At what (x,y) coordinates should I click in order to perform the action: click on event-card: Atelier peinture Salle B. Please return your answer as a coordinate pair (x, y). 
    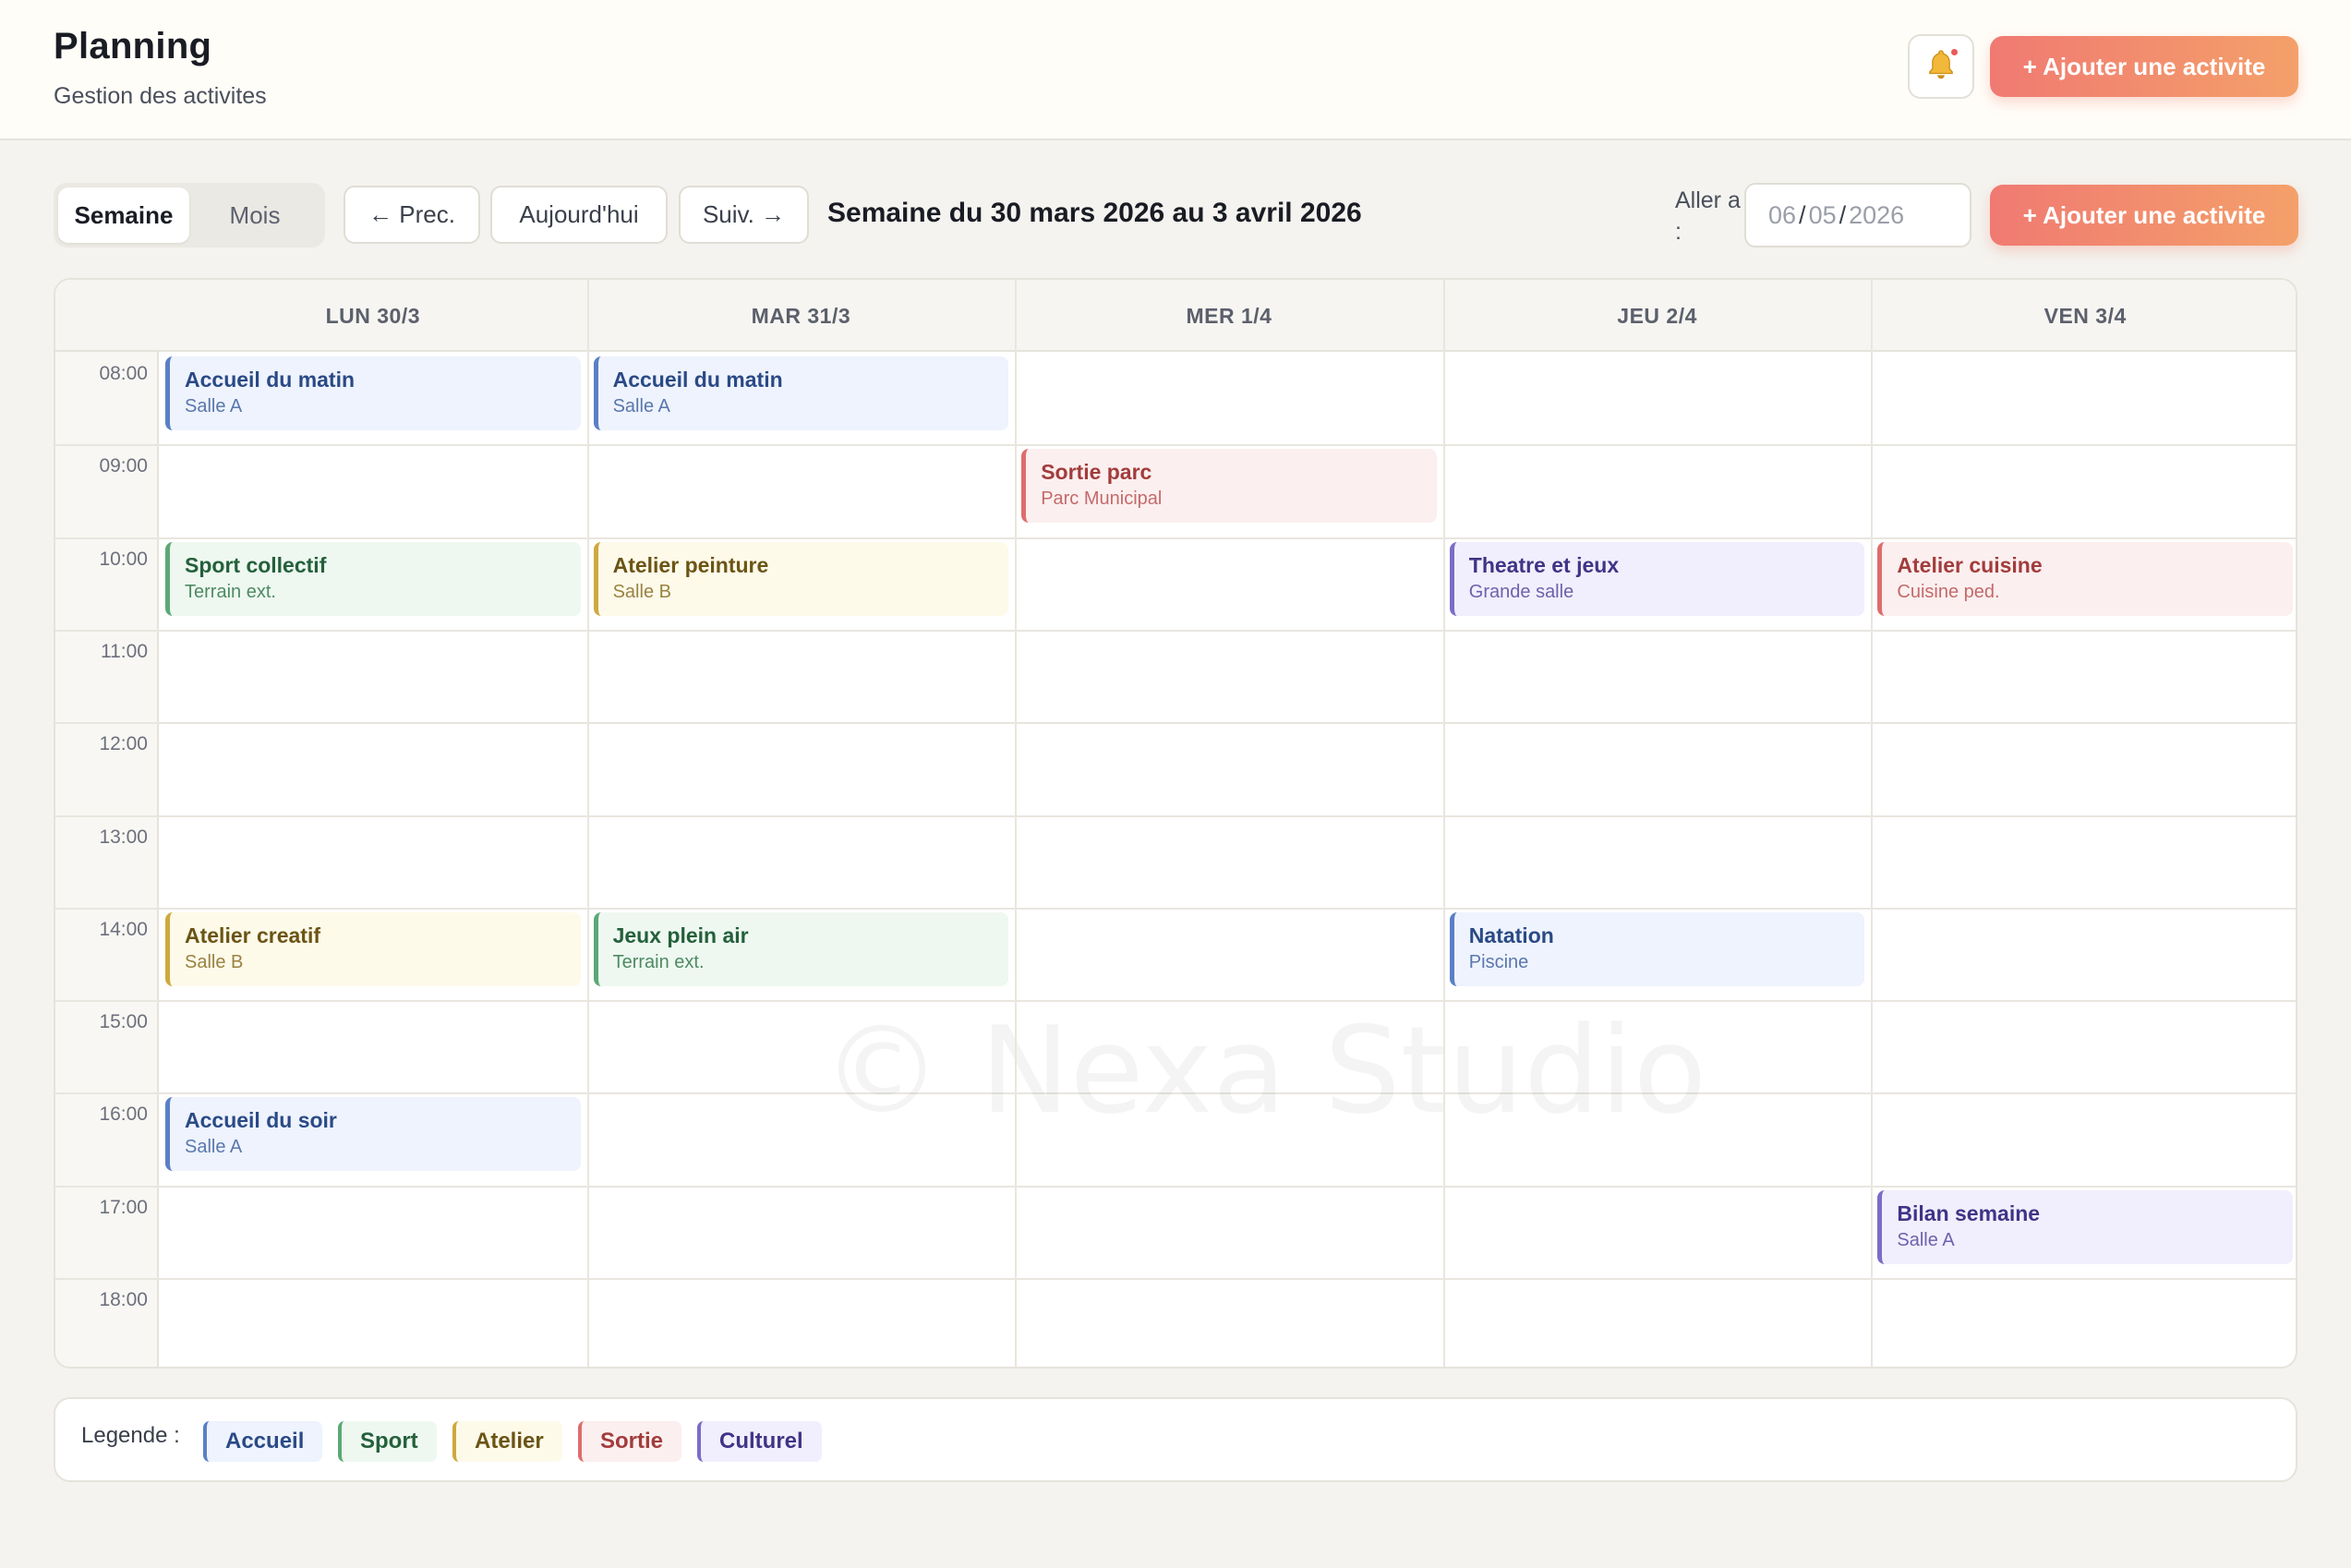
    Looking at the image, I should click on (801, 578).